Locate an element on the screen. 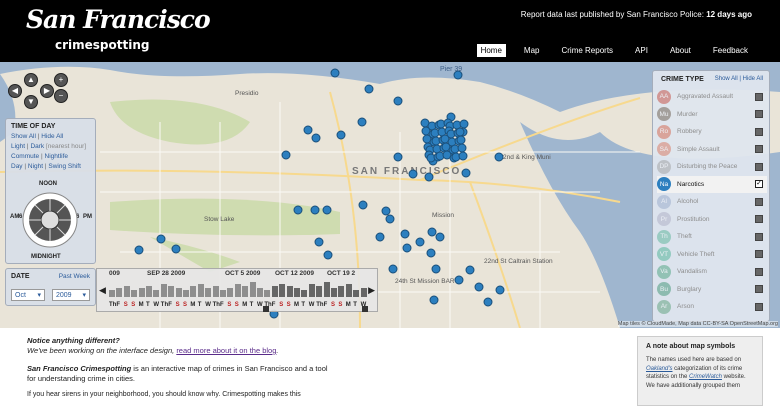  pan-down-button: ▼ is located at coordinates (31, 102).